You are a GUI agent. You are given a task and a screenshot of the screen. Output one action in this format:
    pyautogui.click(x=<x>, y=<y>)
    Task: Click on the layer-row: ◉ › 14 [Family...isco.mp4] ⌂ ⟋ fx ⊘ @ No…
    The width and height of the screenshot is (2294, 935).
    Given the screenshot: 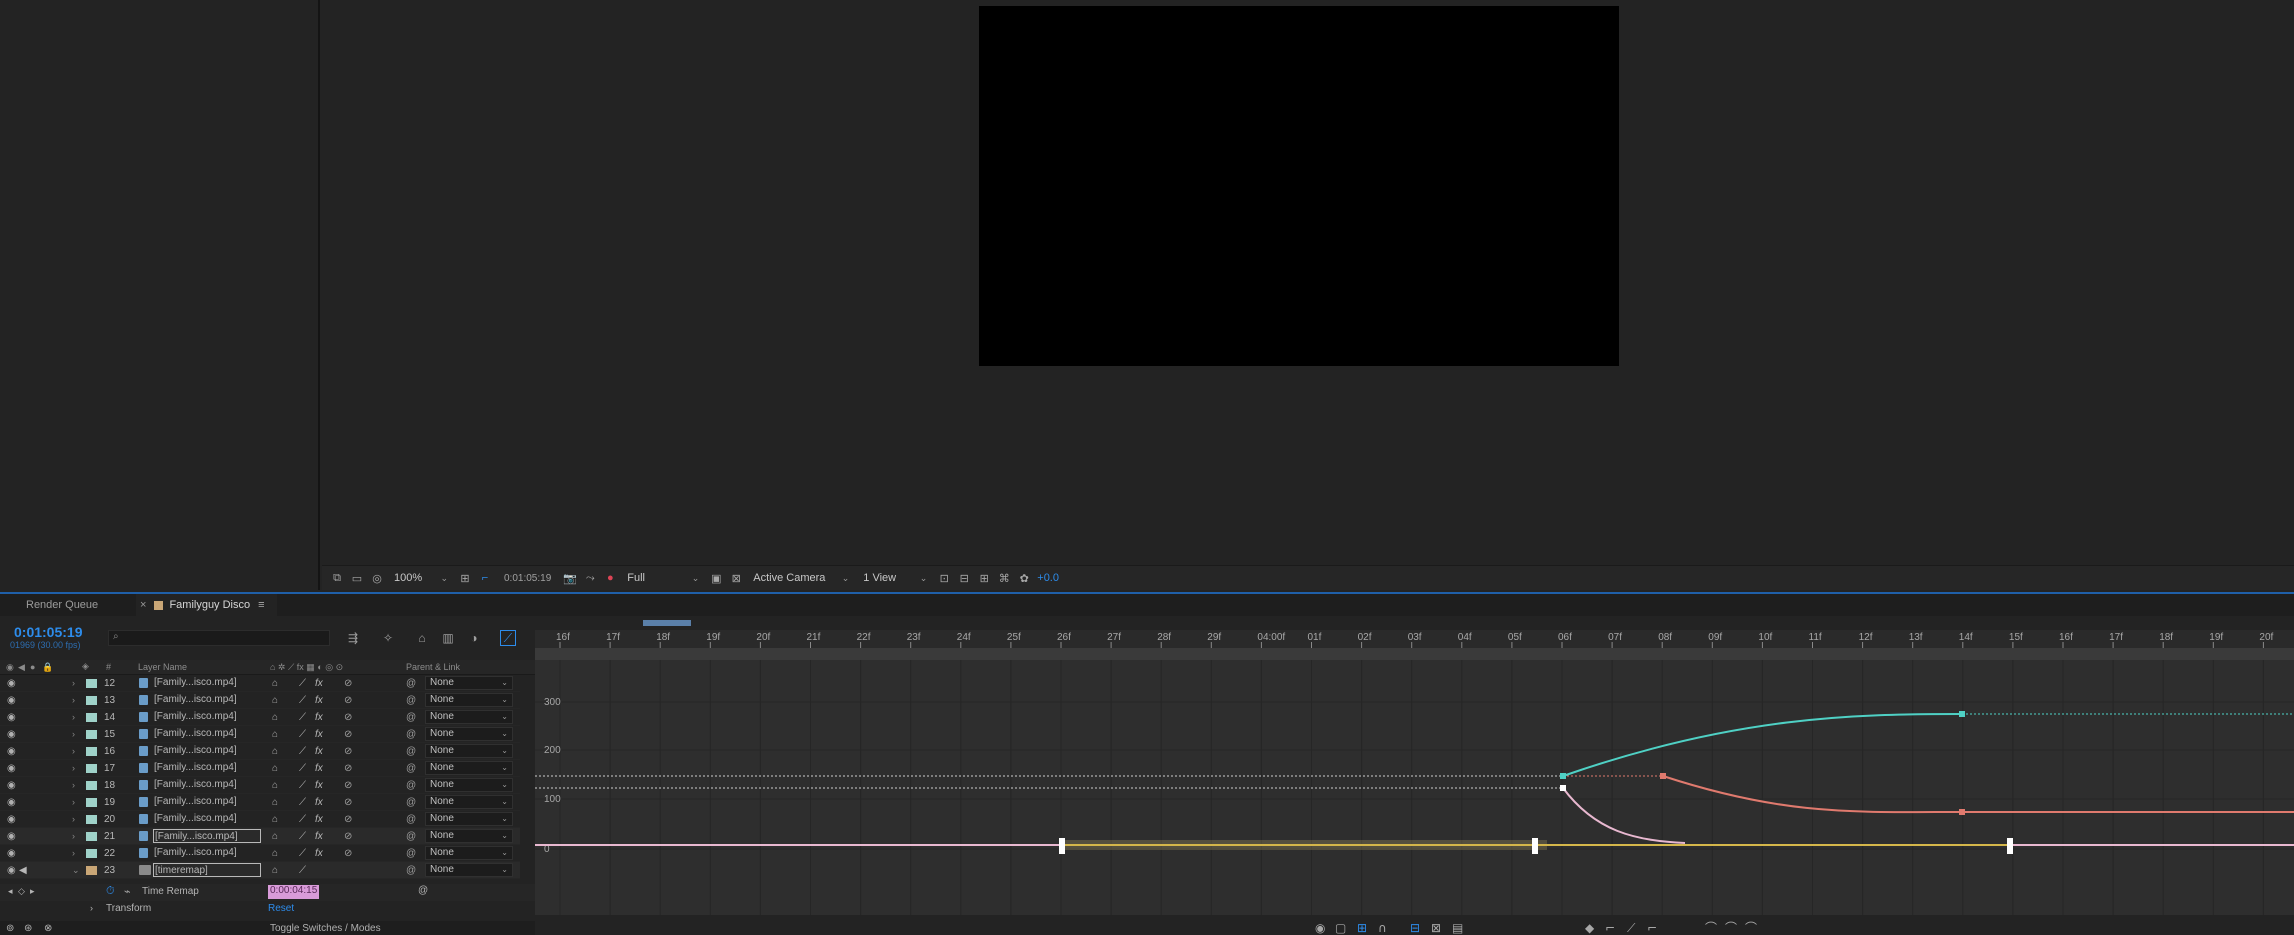 What is the action you would take?
    pyautogui.click(x=260, y=717)
    